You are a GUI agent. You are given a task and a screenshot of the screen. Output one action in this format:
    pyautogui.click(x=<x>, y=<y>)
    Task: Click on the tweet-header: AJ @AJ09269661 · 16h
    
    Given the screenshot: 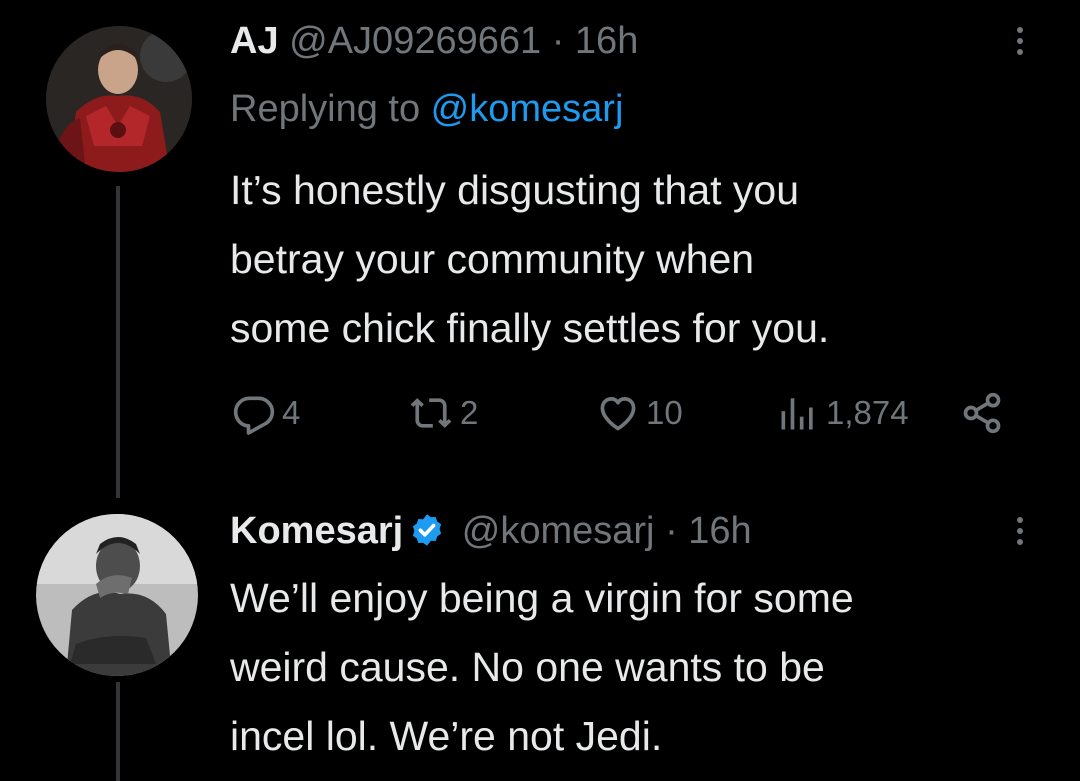 What is the action you would take?
    pyautogui.click(x=434, y=41)
    